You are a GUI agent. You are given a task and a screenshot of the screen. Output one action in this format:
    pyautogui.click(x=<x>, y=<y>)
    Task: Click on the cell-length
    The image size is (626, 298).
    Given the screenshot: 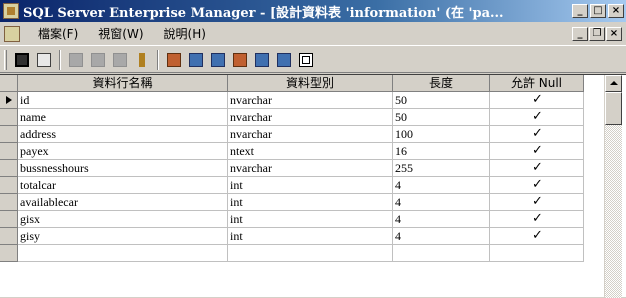 What is the action you would take?
    pyautogui.click(x=441, y=253)
    